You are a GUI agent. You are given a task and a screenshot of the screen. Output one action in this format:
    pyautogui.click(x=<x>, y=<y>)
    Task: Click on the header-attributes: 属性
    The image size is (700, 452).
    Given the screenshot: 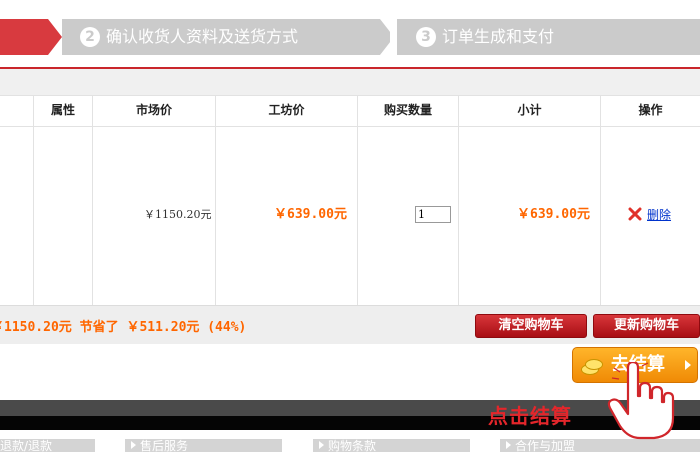 What is the action you would take?
    pyautogui.click(x=62, y=110)
    